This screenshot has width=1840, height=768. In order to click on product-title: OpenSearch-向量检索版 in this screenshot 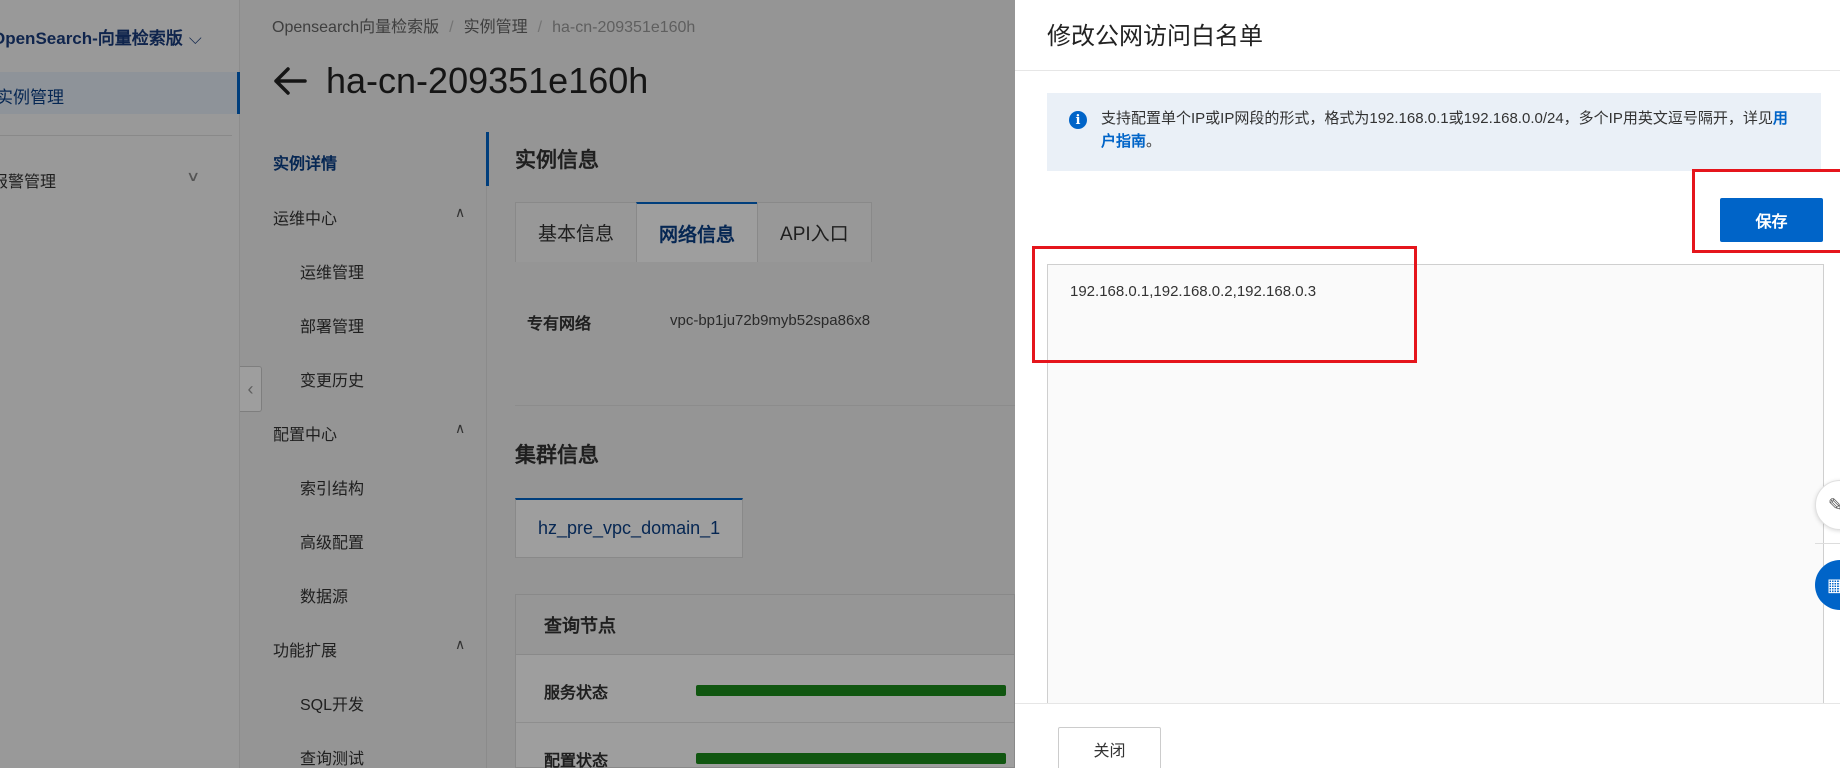, I will do `click(91, 38)`.